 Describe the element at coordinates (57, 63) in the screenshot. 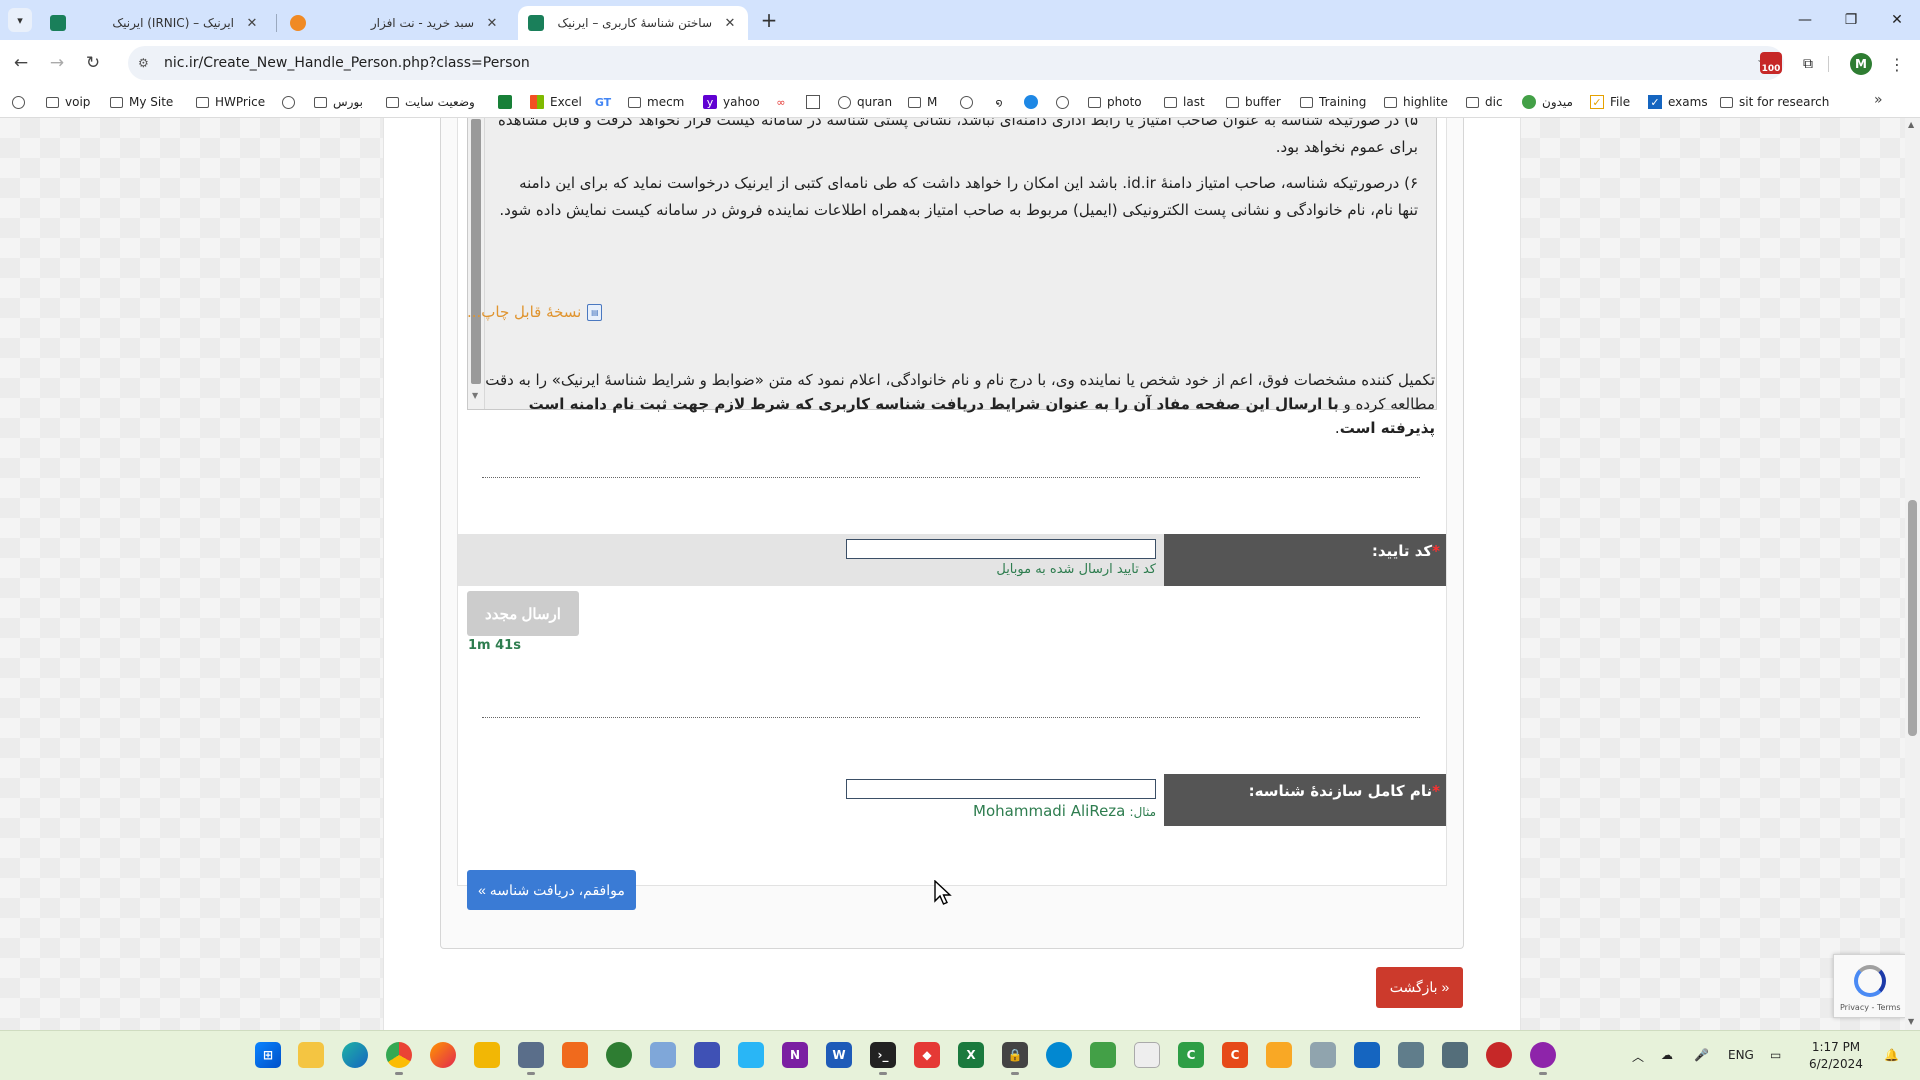

I see `forward-nav-button: →` at that location.